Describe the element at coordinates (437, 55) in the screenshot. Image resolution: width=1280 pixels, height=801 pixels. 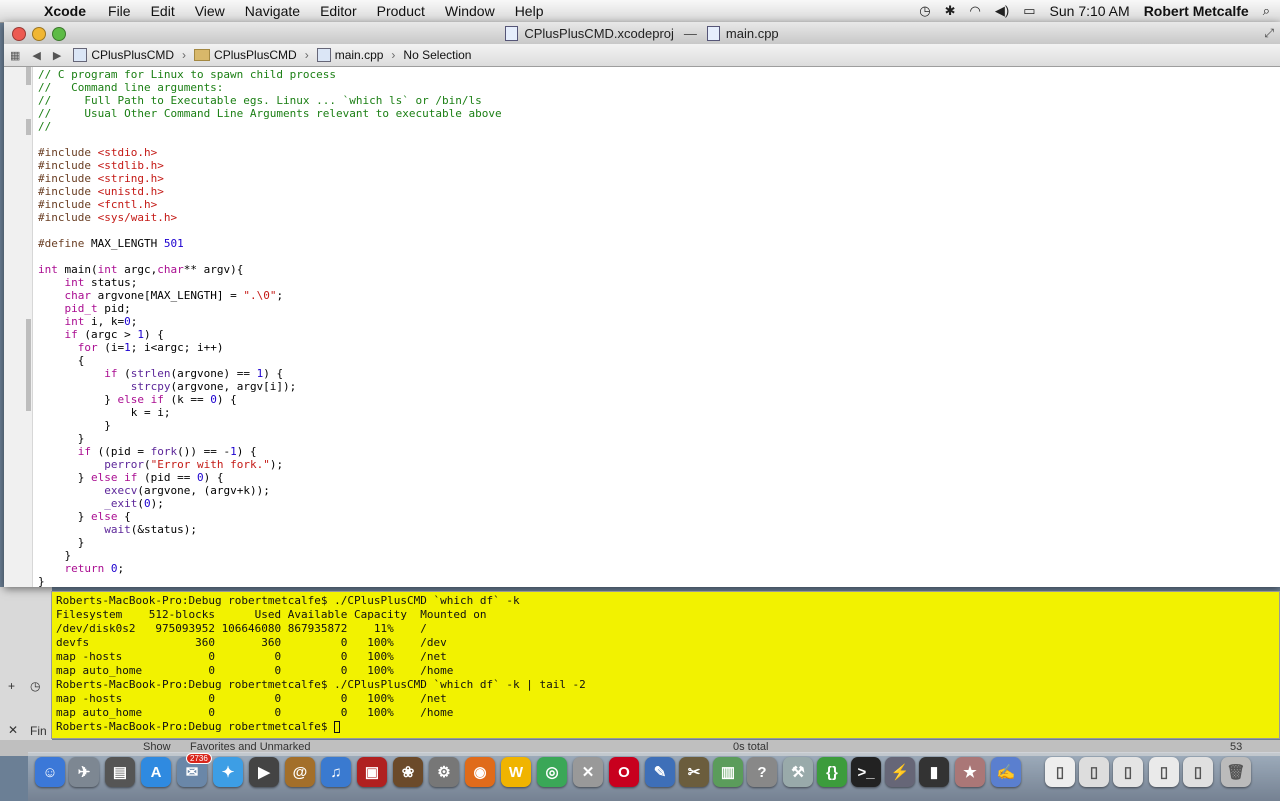
I see `breadcrumb-selection: No Selection` at that location.